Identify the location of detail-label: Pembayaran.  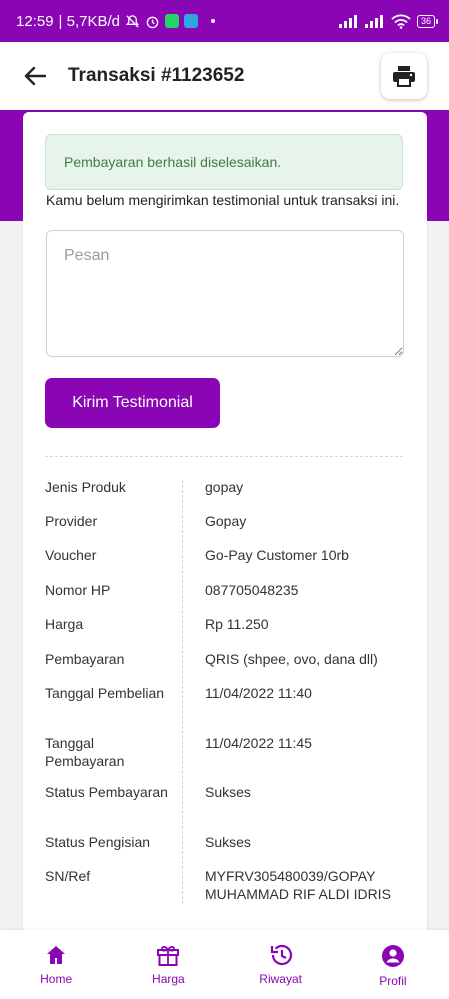
(85, 659).